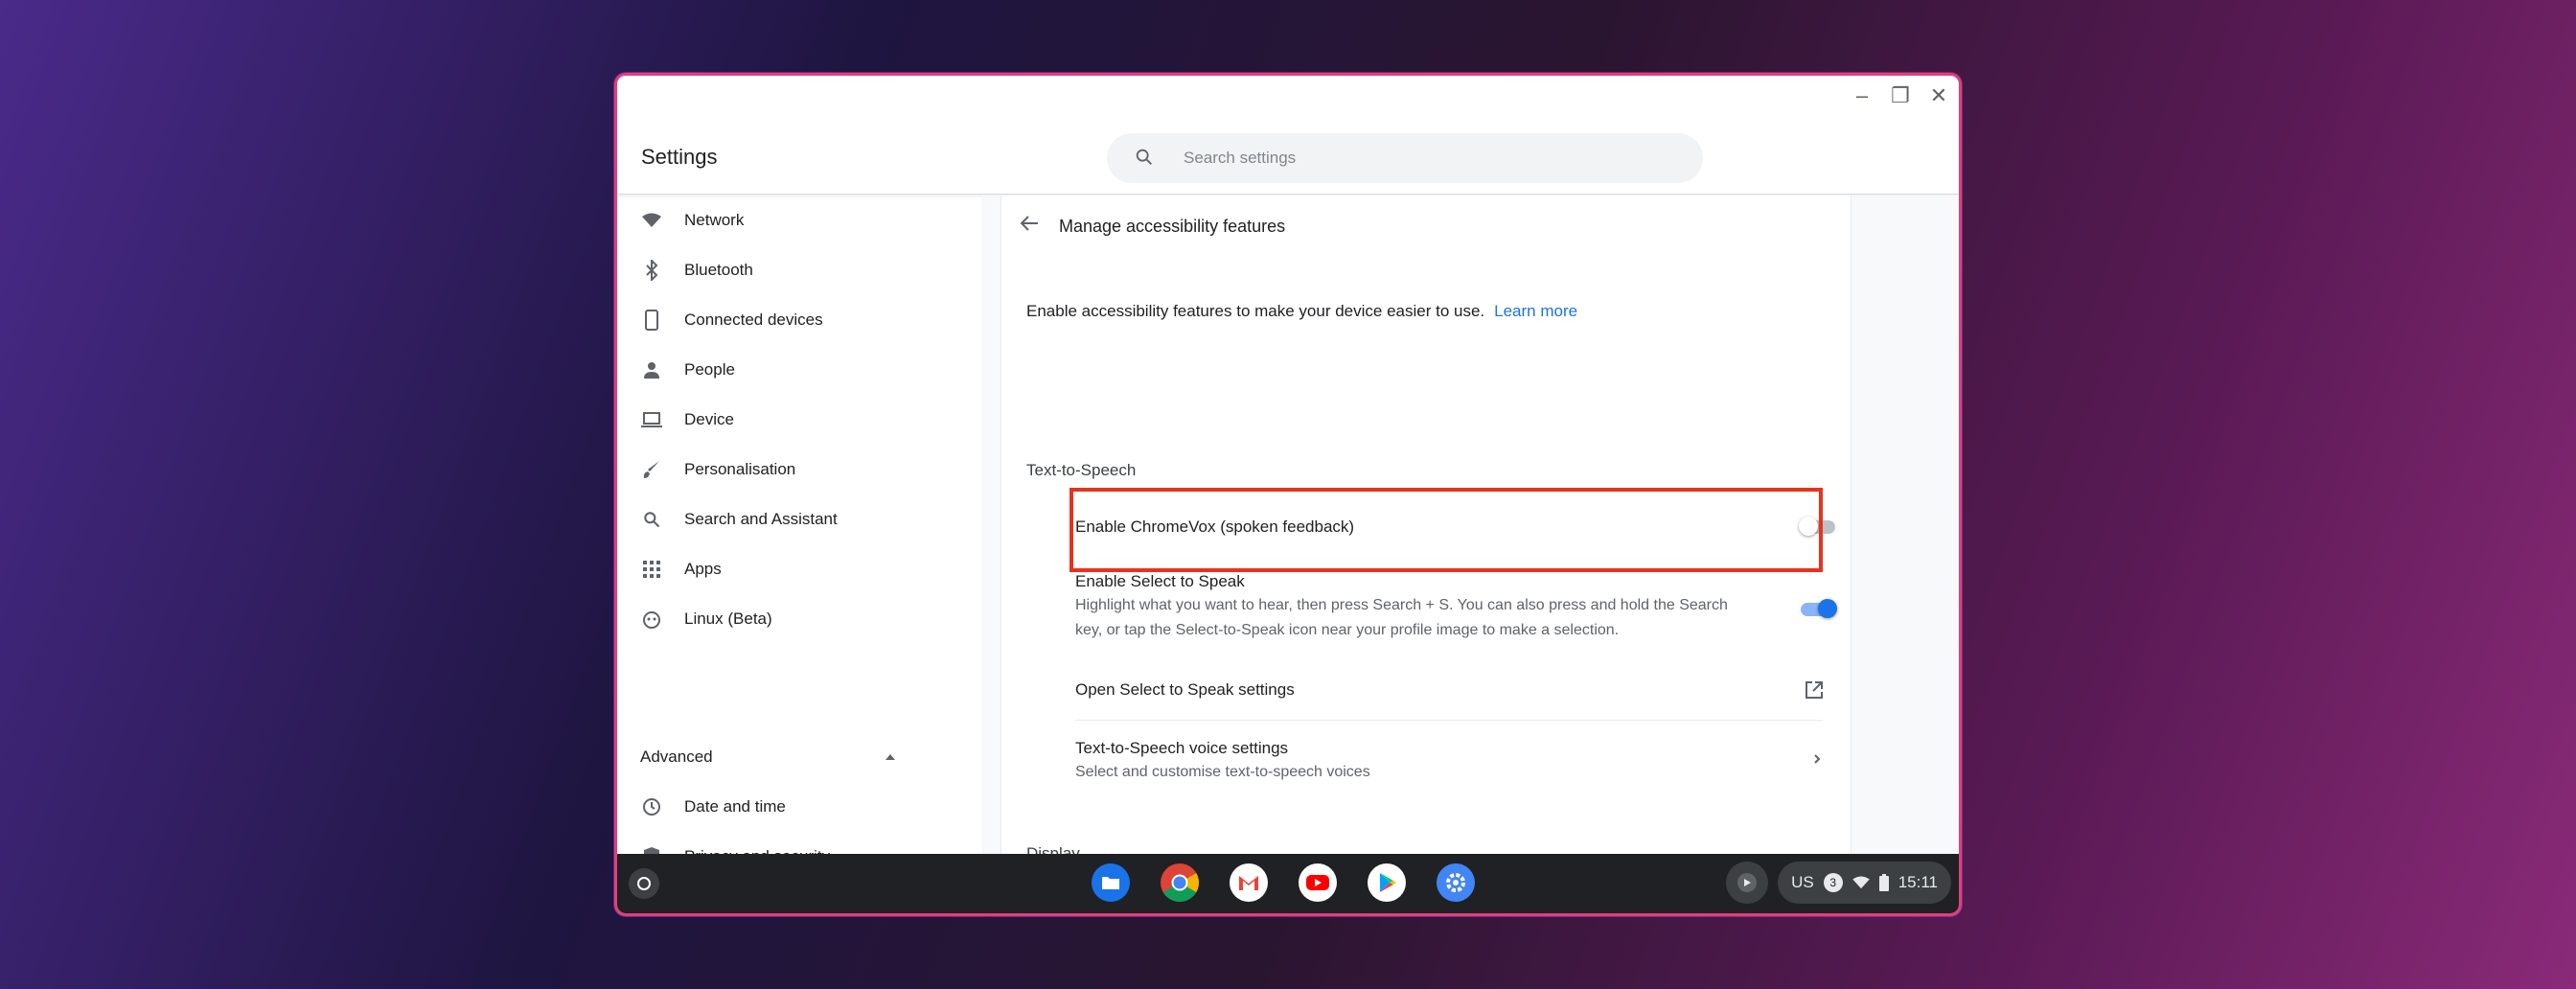  Describe the element at coordinates (1181, 748) in the screenshot. I see `tts-voice-settings-label: Text-to-Speech voice settings` at that location.